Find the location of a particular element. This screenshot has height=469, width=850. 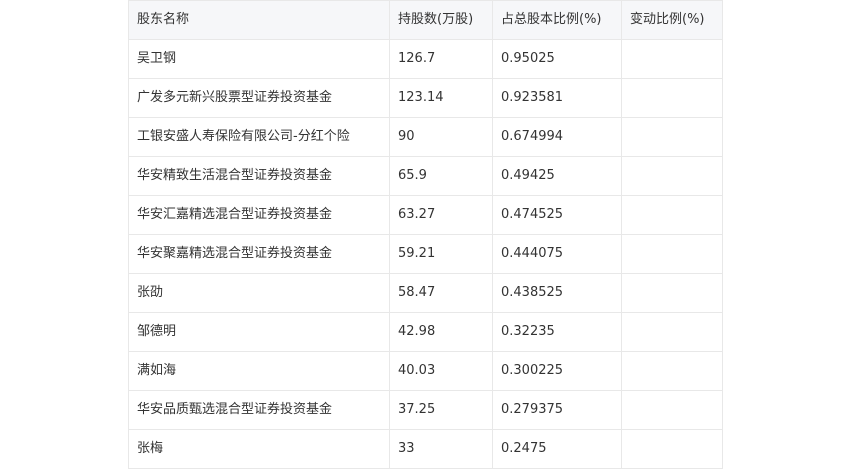

table-row: 华安品质甄选混合型证券投资基金 37.25 0.279375 is located at coordinates (425, 410).